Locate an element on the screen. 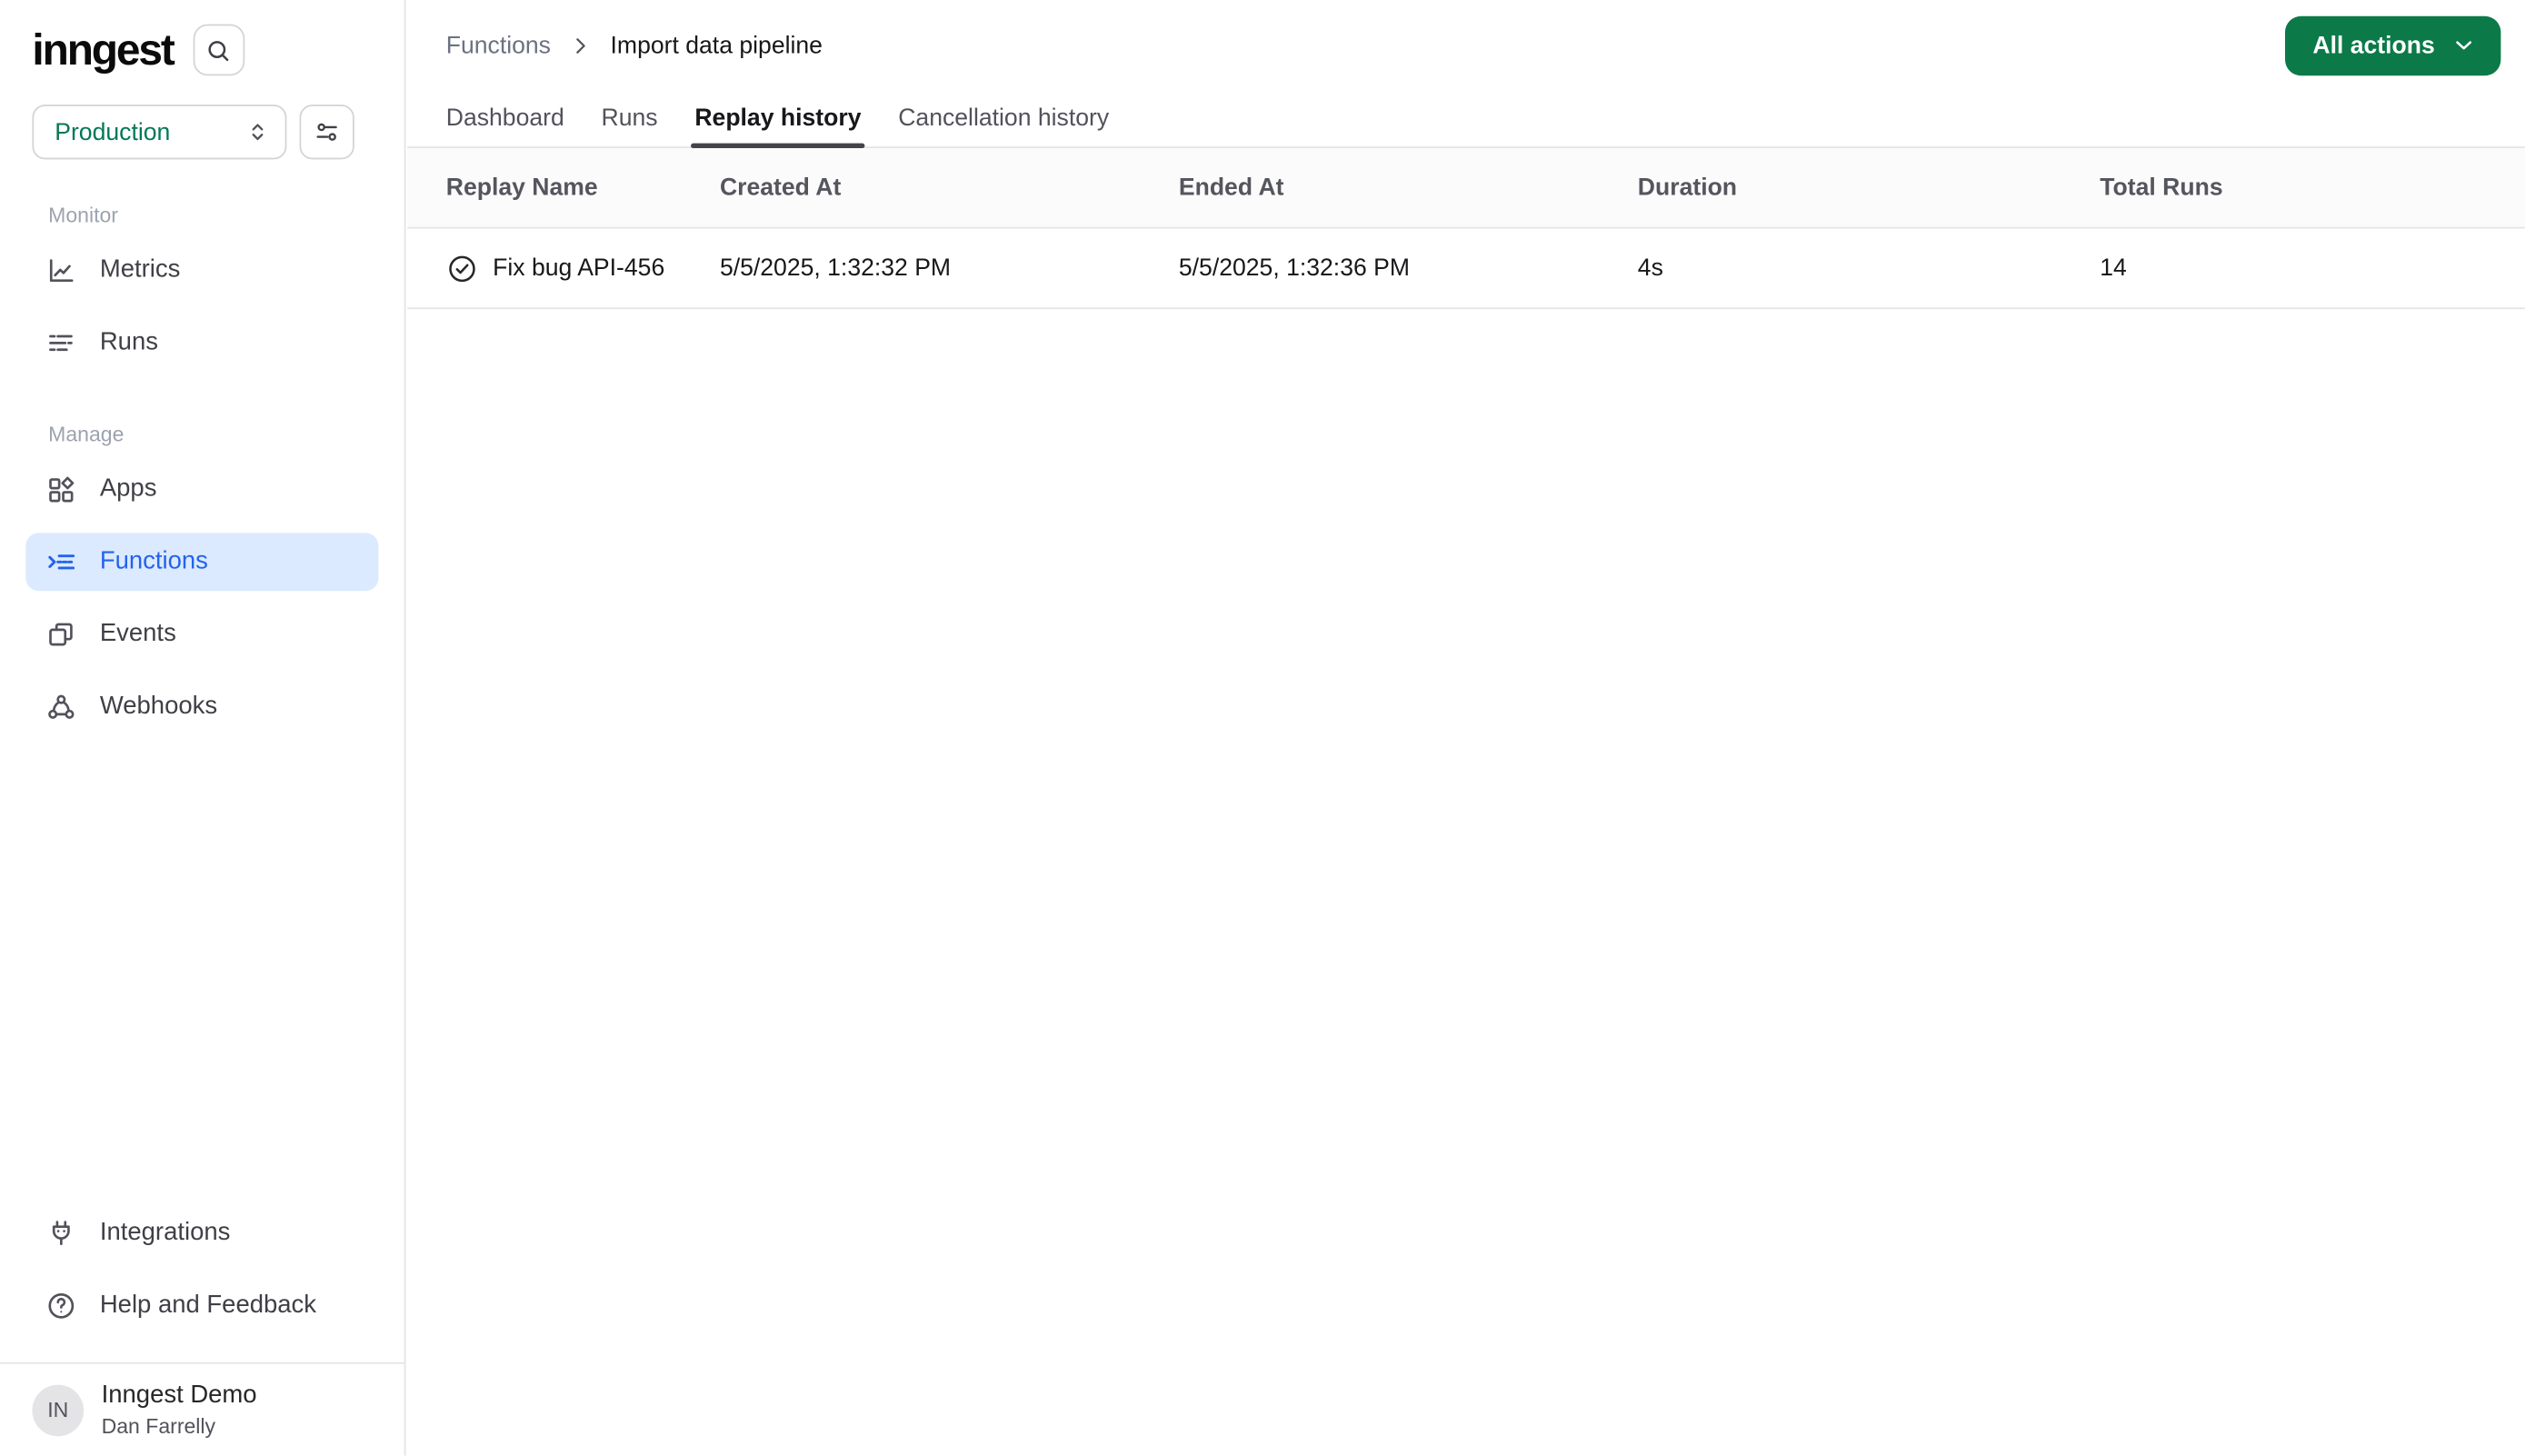 This screenshot has width=2525, height=1456. column-header-created-at: Created At is located at coordinates (781, 188).